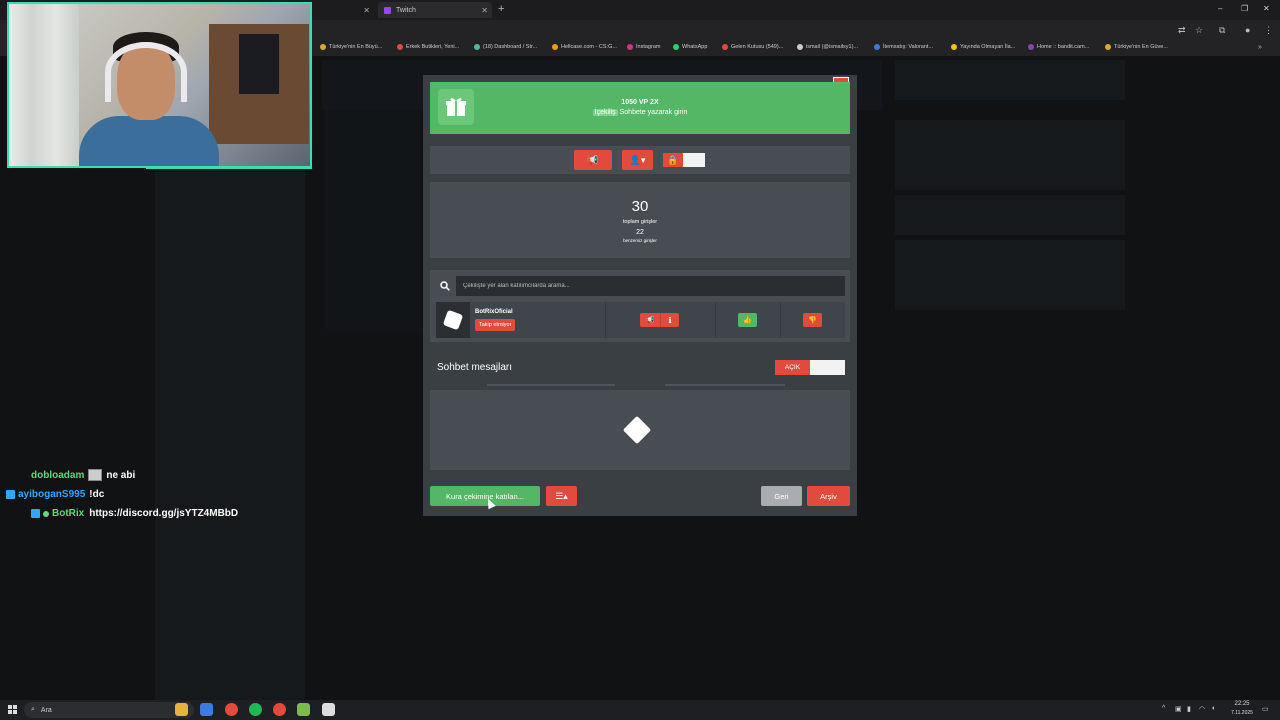 Image resolution: width=1280 pixels, height=720 pixels. What do you see at coordinates (1163, 708) in the screenshot?
I see `tray-expand-icon: ^` at bounding box center [1163, 708].